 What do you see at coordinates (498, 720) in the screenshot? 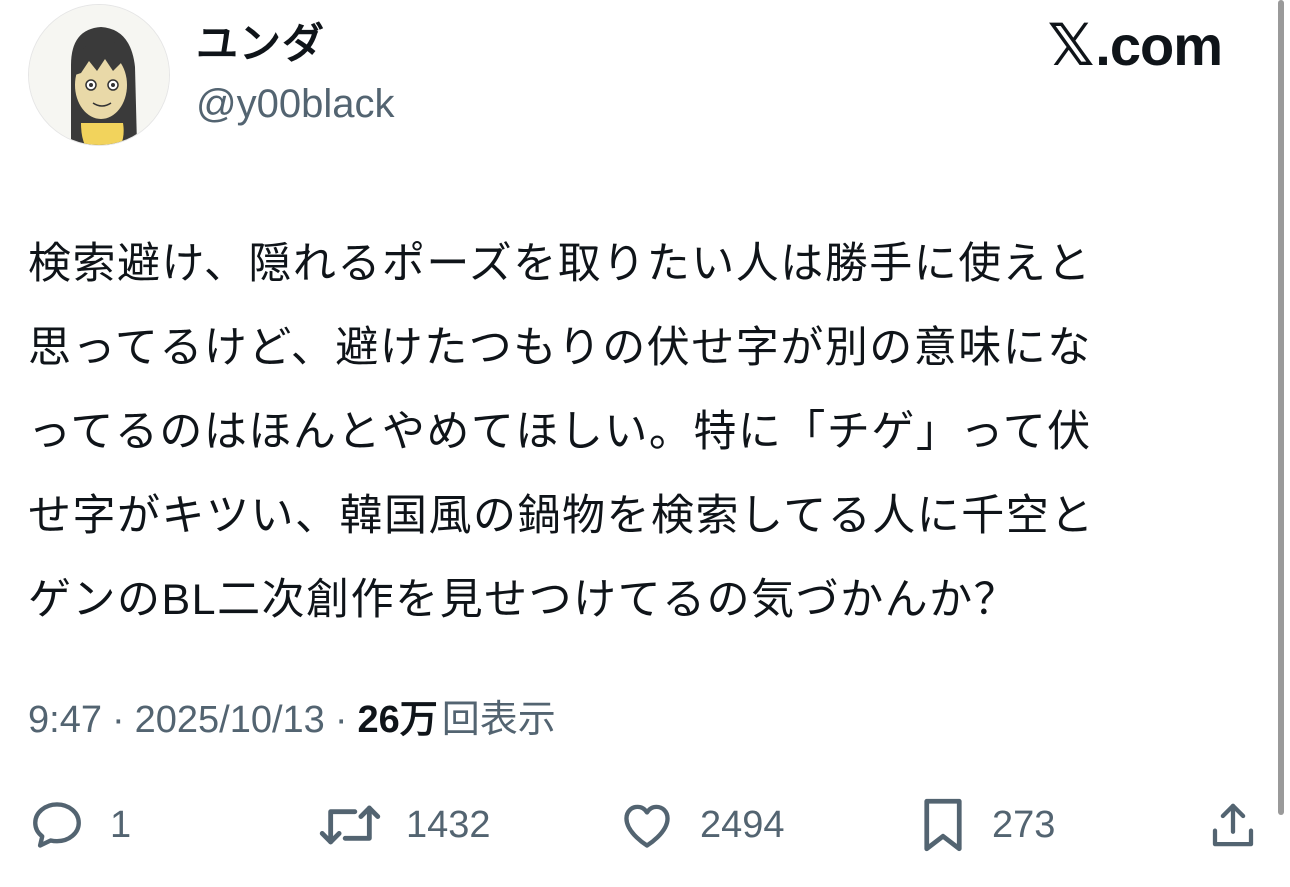
I see `views-label: 回表示` at bounding box center [498, 720].